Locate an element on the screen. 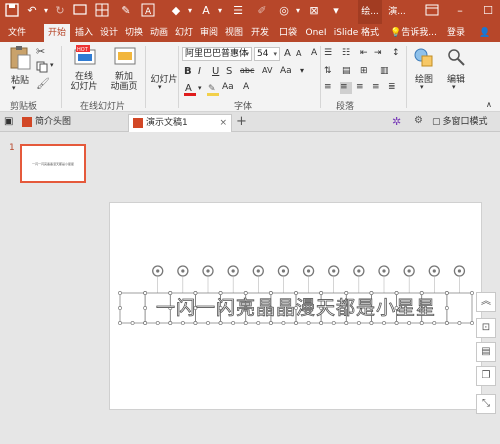 The height and width of the screenshot is (444, 500). tab-home: 开始 is located at coordinates (57, 33).